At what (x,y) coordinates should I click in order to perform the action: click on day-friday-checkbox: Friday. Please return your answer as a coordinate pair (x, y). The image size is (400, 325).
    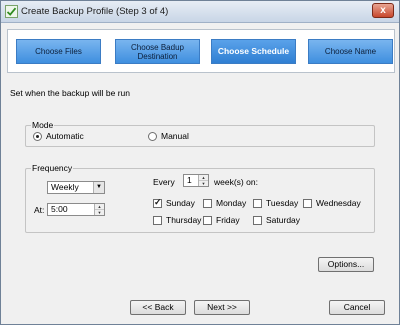
    Looking at the image, I should click on (221, 220).